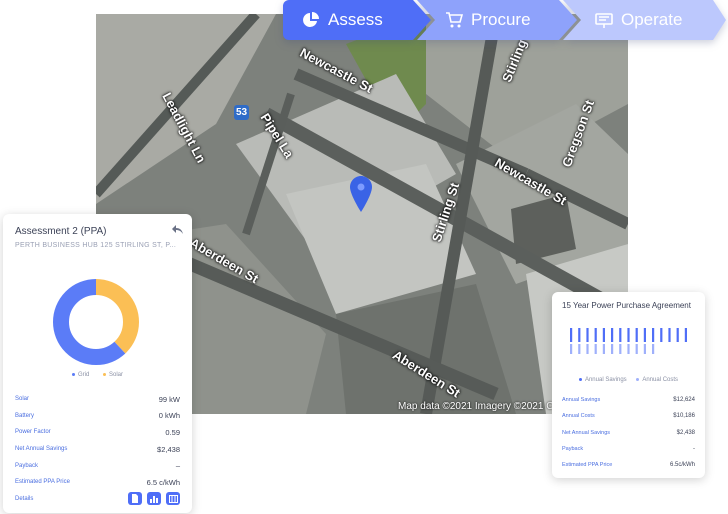  Describe the element at coordinates (605, 380) in the screenshot. I see `legend-savings: Annual Savings` at that location.